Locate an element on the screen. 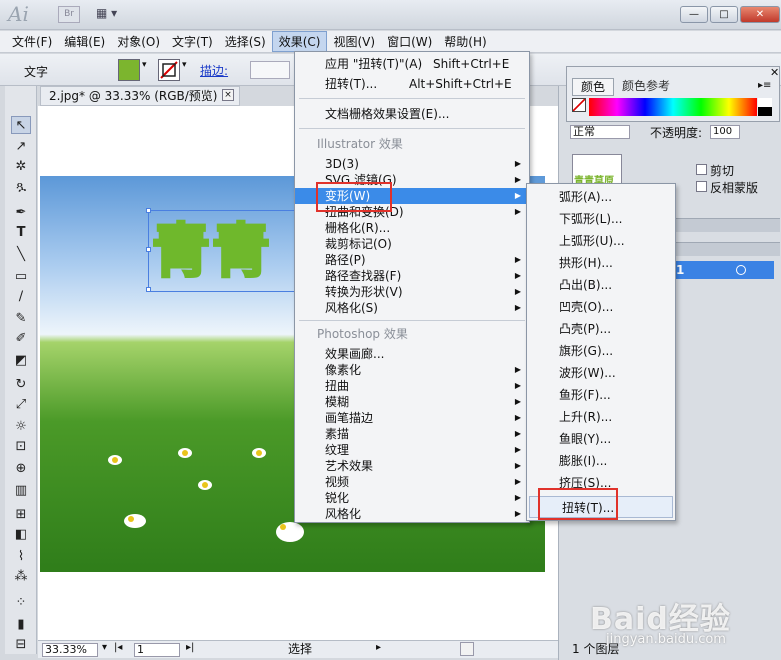 The width and height of the screenshot is (781, 660). mesh-tool-icon: ⊞ is located at coordinates (21, 515).